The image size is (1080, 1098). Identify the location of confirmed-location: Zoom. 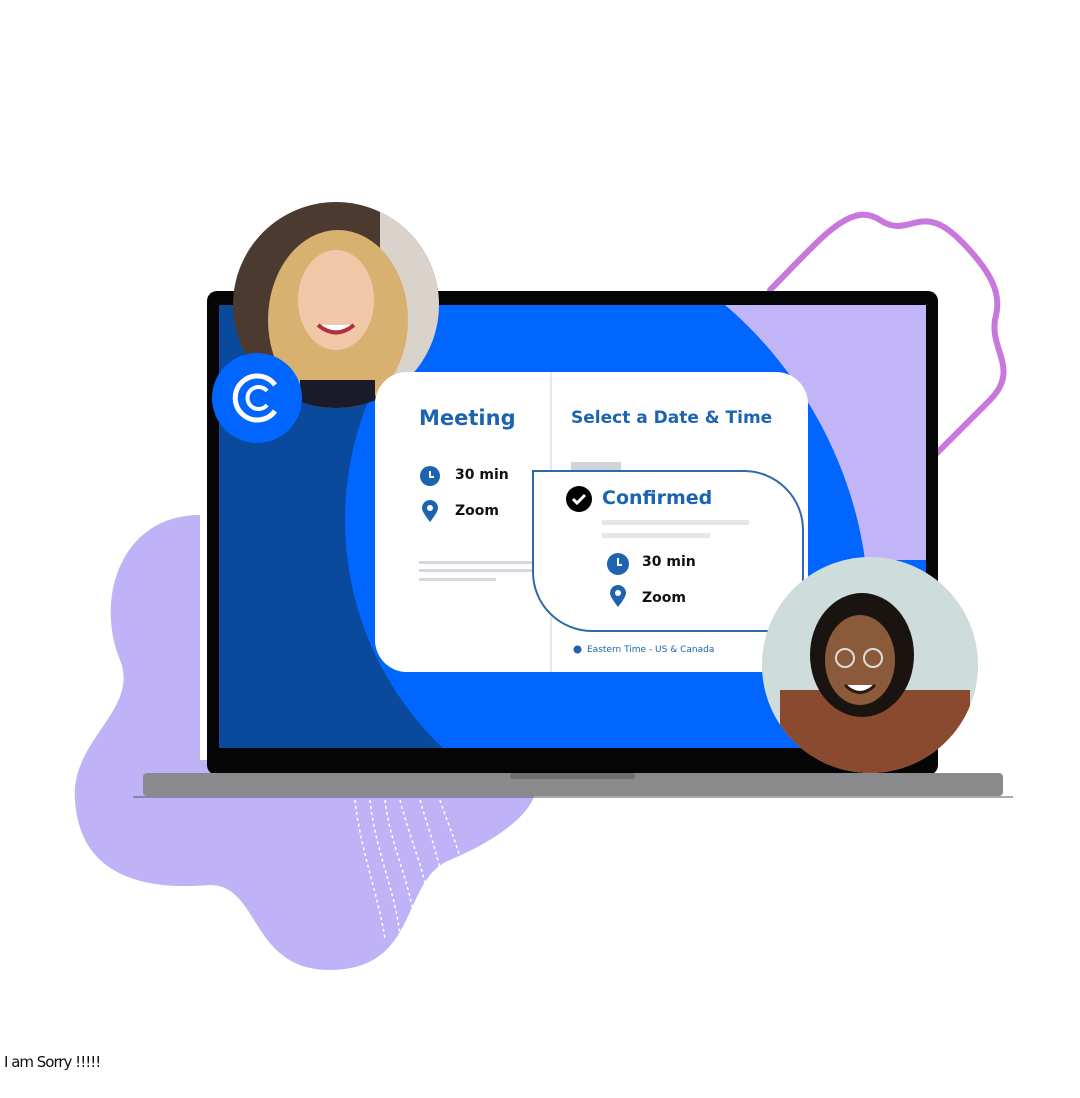
(664, 598).